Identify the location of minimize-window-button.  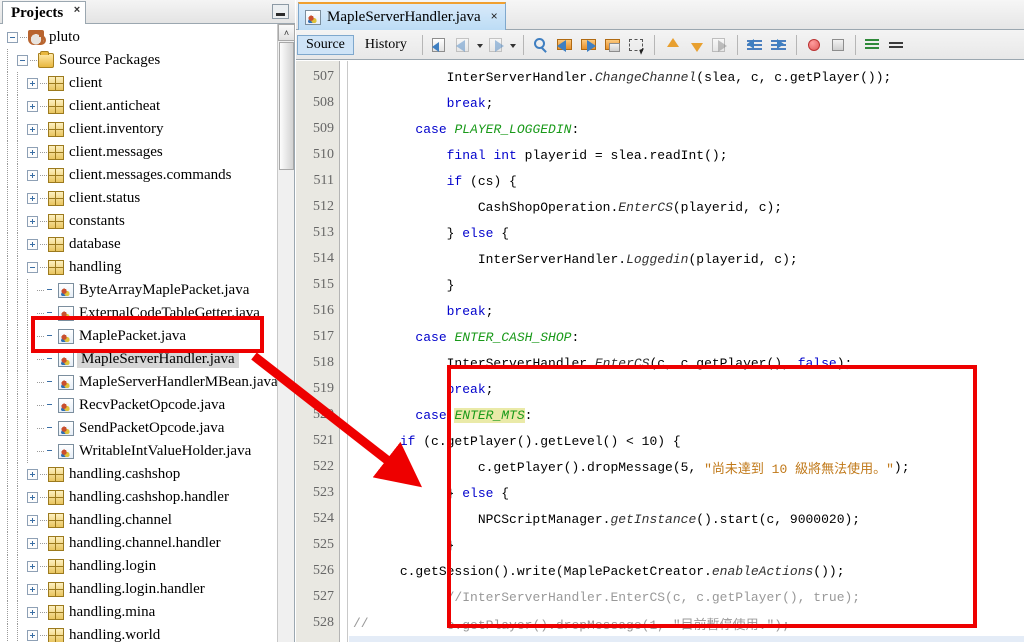
(280, 11).